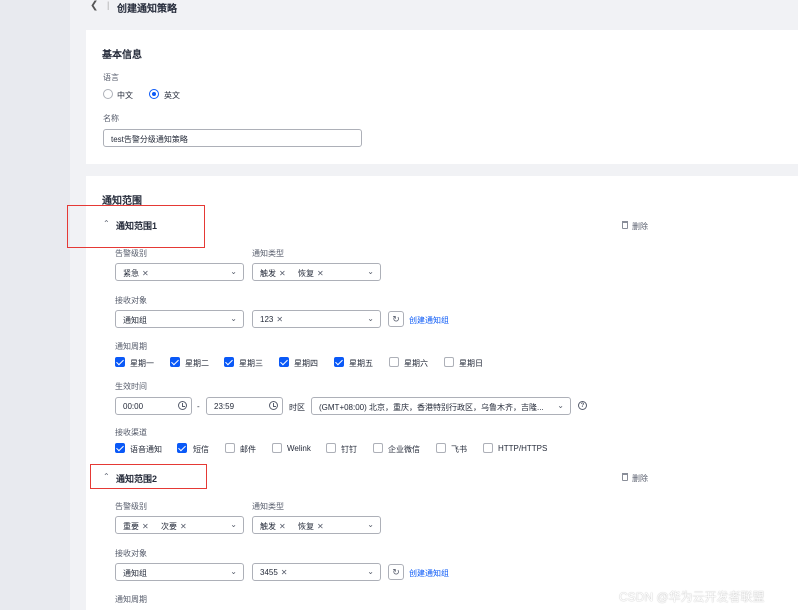  Describe the element at coordinates (35, 305) in the screenshot. I see `left-rail` at that location.